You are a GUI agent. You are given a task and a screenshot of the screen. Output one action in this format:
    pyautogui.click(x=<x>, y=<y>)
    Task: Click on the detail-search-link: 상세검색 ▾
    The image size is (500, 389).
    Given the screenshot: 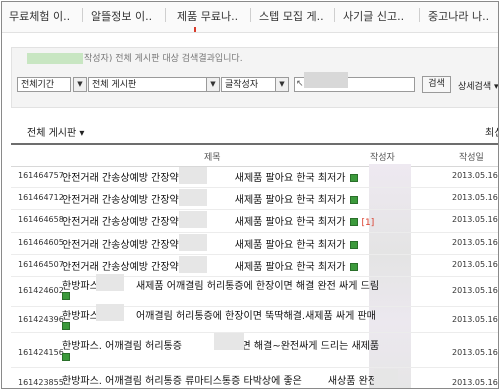 What is the action you would take?
    pyautogui.click(x=478, y=85)
    